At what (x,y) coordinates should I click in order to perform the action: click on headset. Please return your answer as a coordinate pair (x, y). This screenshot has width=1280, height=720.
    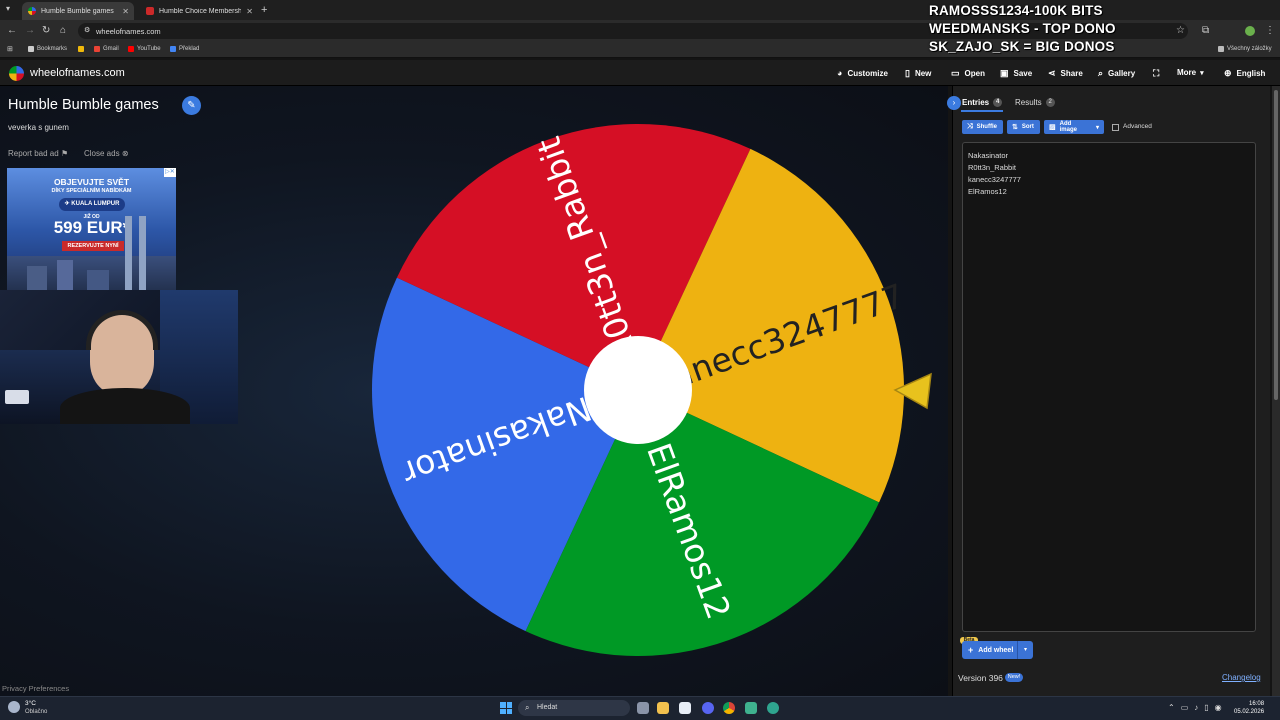
    Looking at the image, I should click on (122, 330).